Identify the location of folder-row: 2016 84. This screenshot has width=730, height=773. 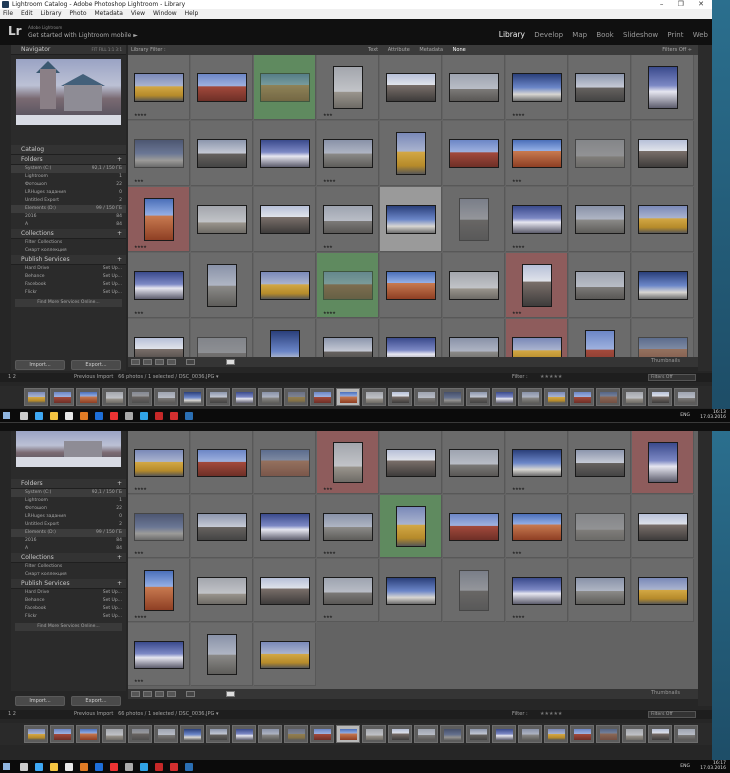
(68, 541).